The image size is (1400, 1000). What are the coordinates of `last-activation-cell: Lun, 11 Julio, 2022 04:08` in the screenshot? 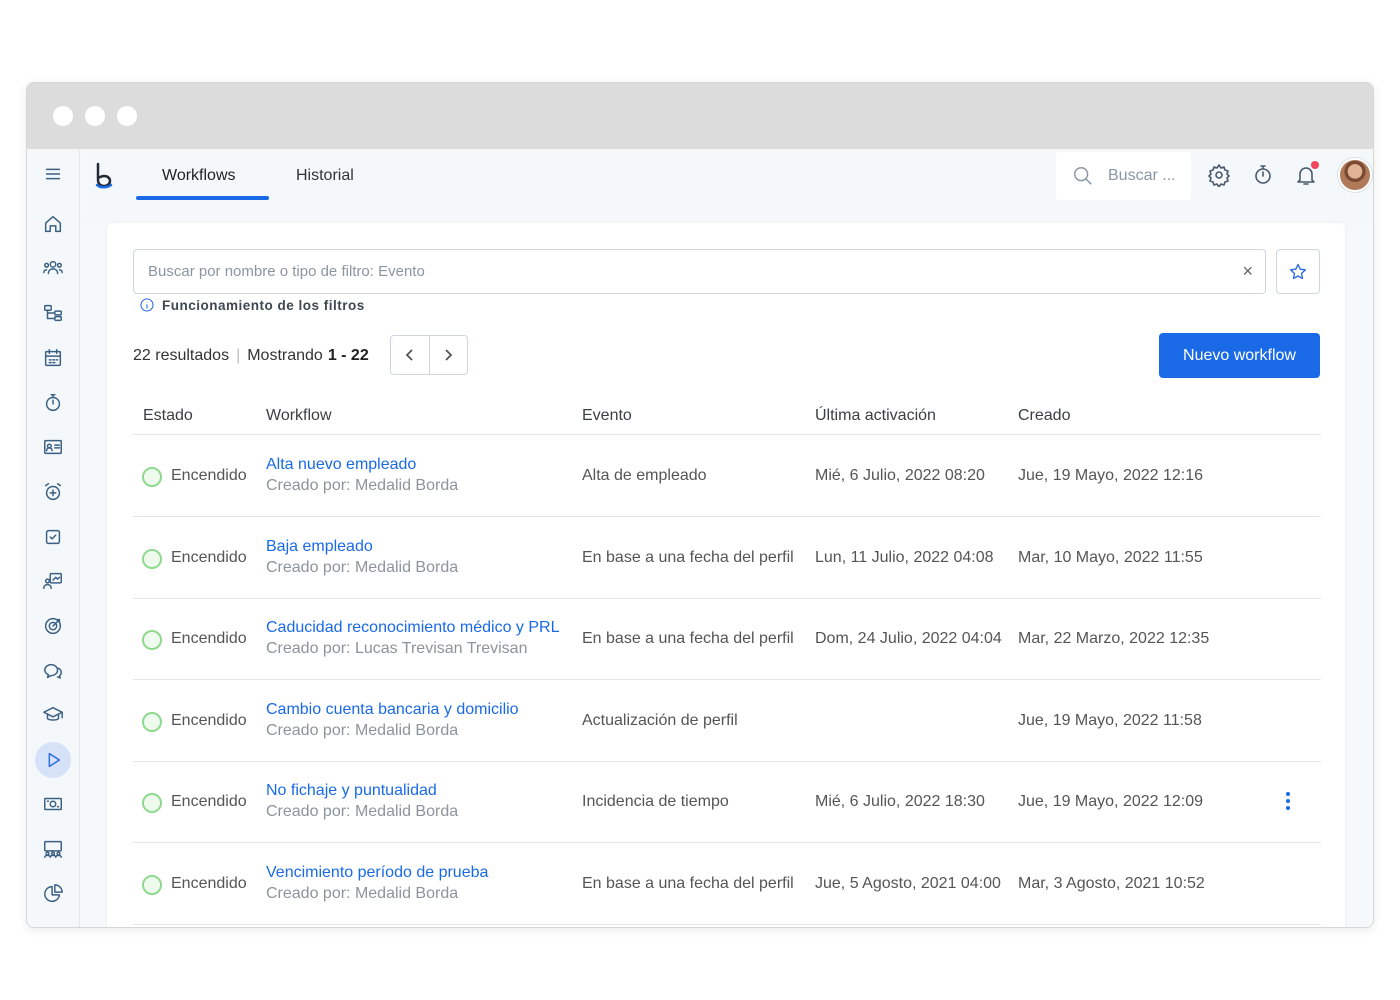 It's located at (904, 557).